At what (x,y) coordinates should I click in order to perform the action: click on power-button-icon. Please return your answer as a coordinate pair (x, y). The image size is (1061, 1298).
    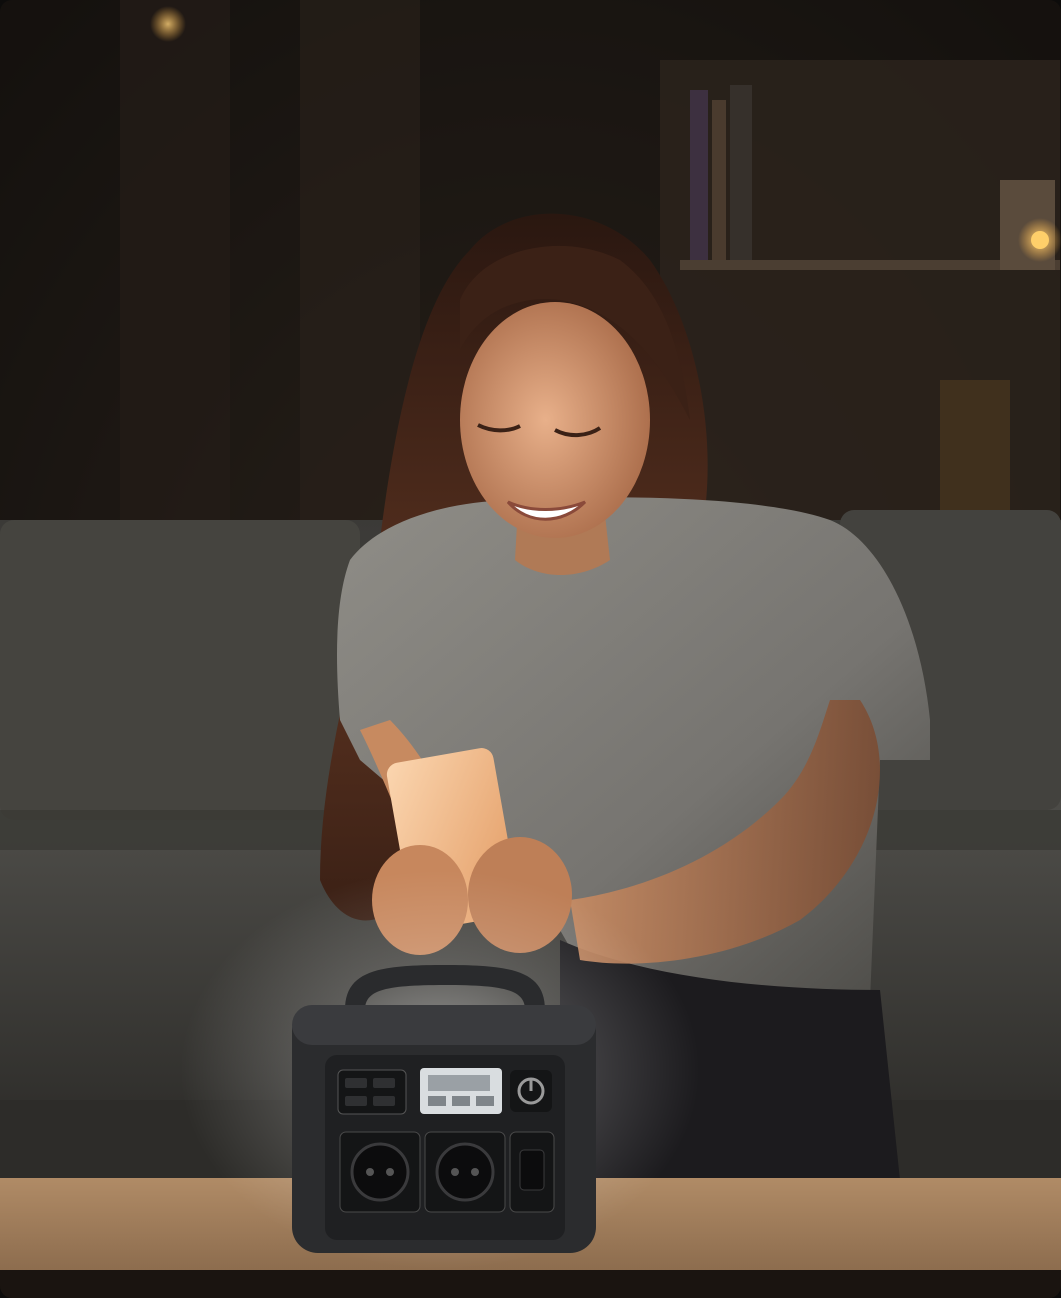
    Looking at the image, I should click on (531, 1091).